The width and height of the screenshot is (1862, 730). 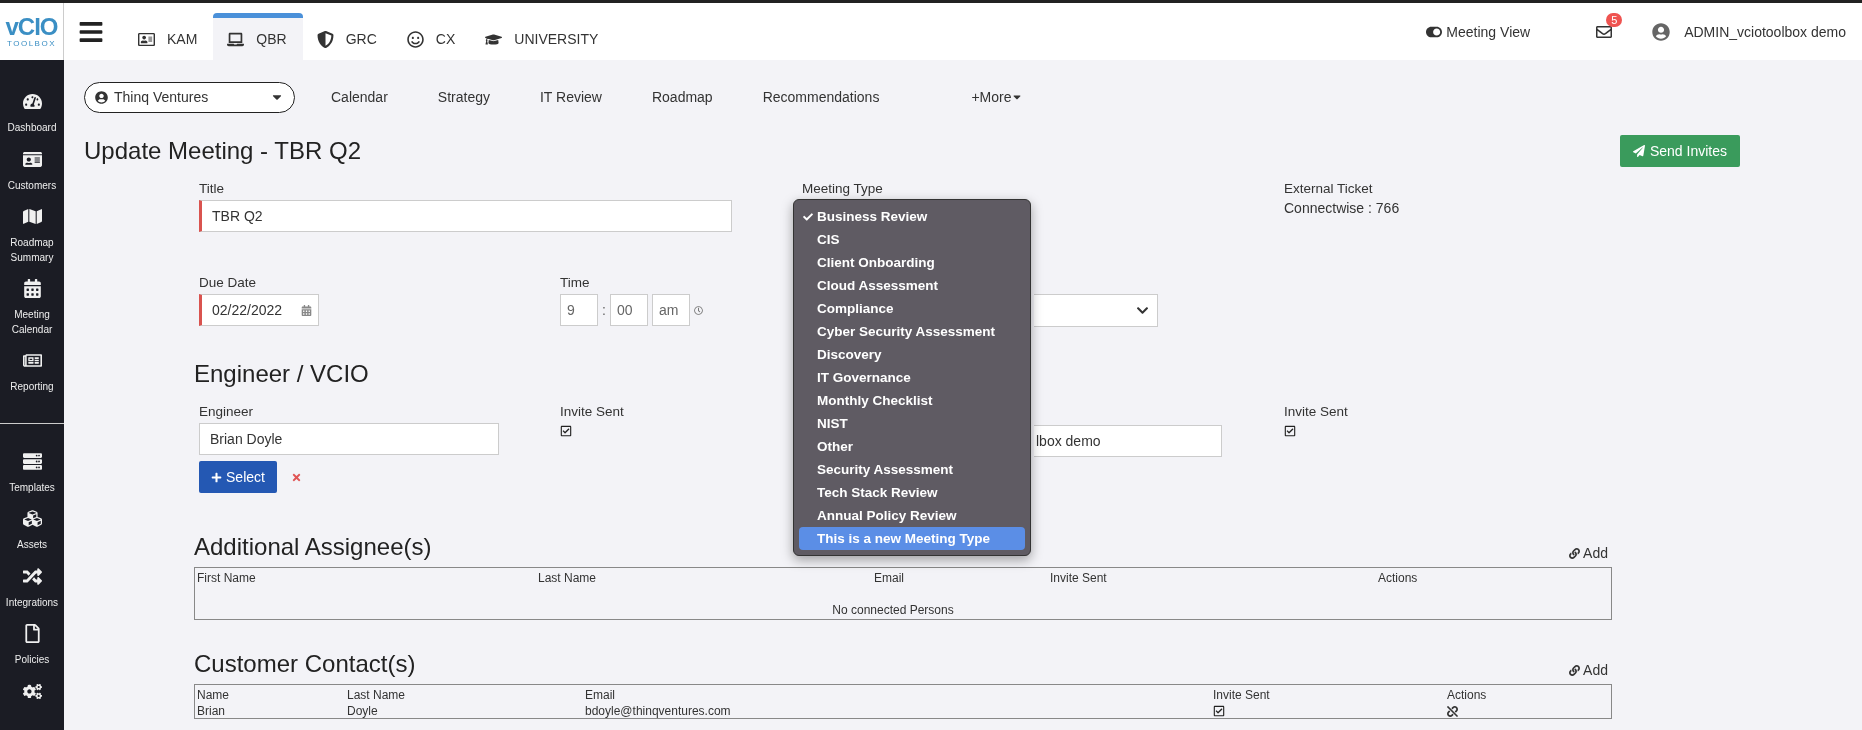 I want to click on mail-icon, so click(x=1604, y=31).